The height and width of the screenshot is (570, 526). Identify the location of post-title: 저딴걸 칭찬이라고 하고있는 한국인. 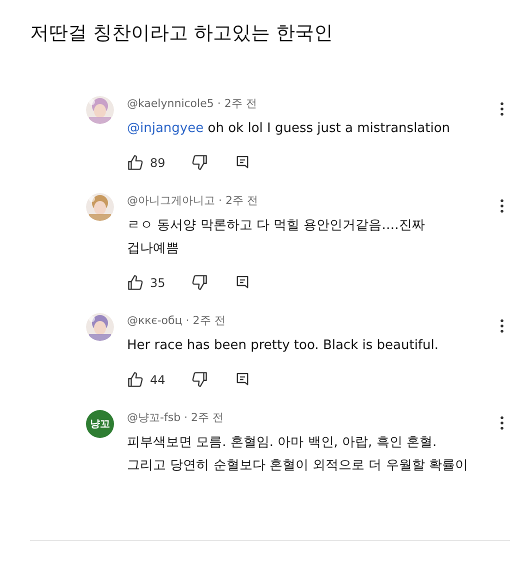
(182, 33).